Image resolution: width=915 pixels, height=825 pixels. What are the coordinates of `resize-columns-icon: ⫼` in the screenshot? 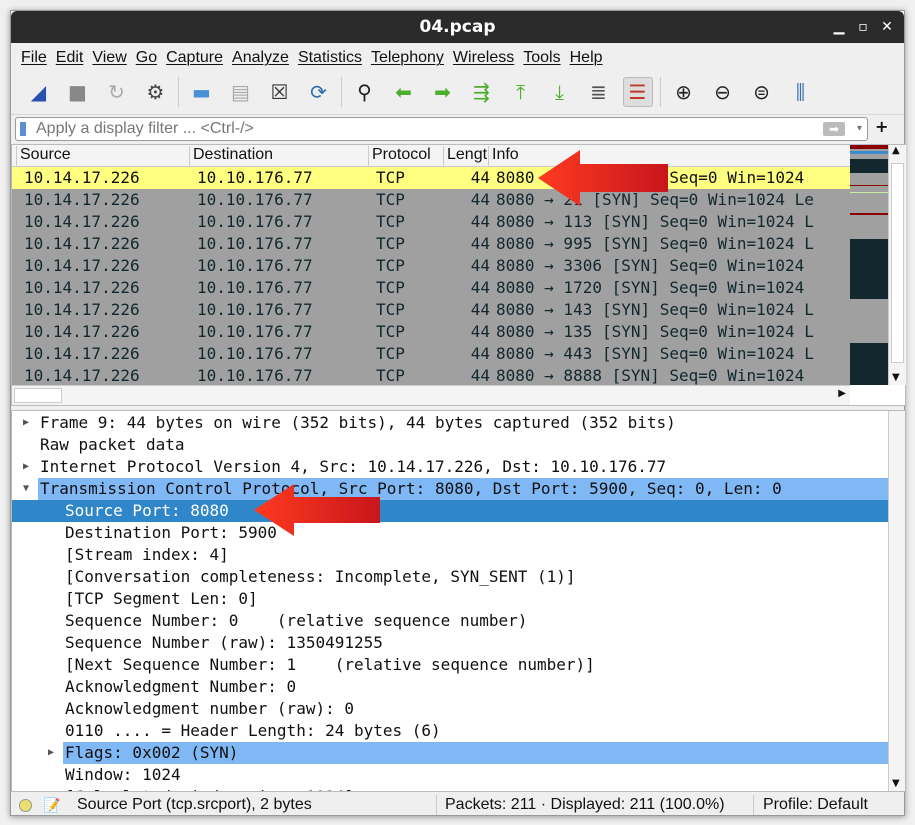 It's located at (801, 92).